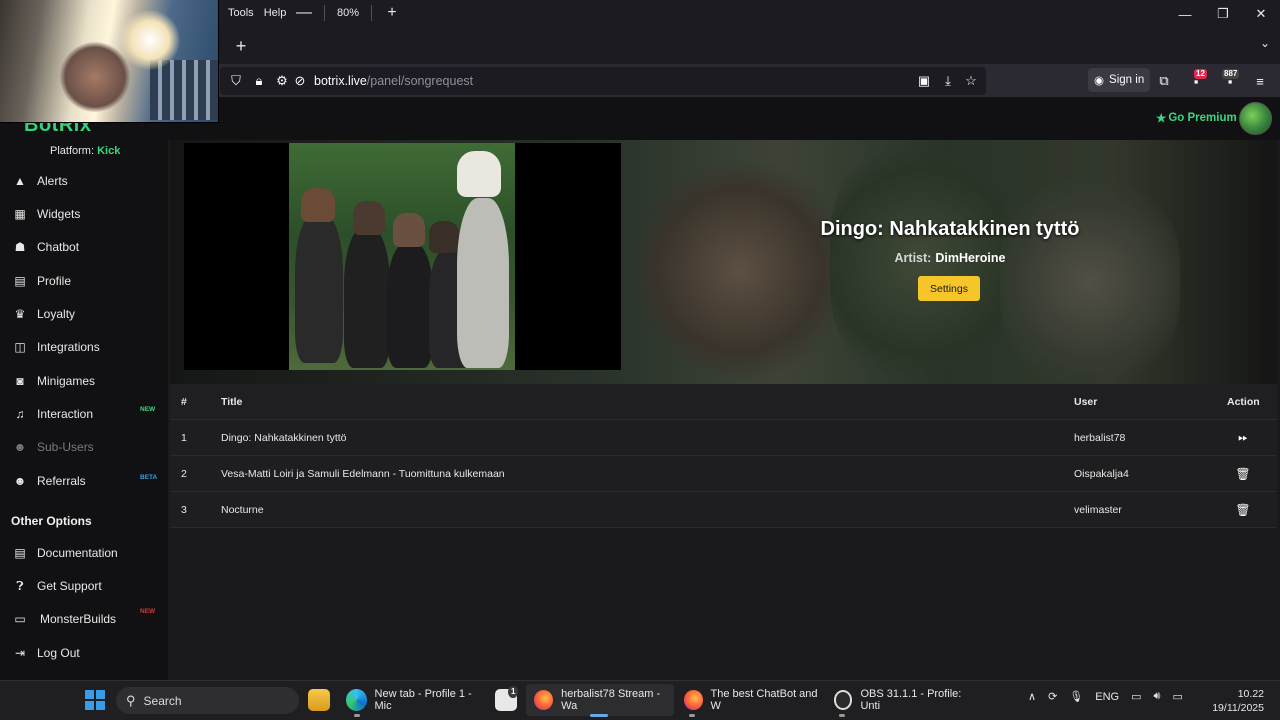 The width and height of the screenshot is (1280, 720). I want to click on menu-tools: Tools, so click(241, 13).